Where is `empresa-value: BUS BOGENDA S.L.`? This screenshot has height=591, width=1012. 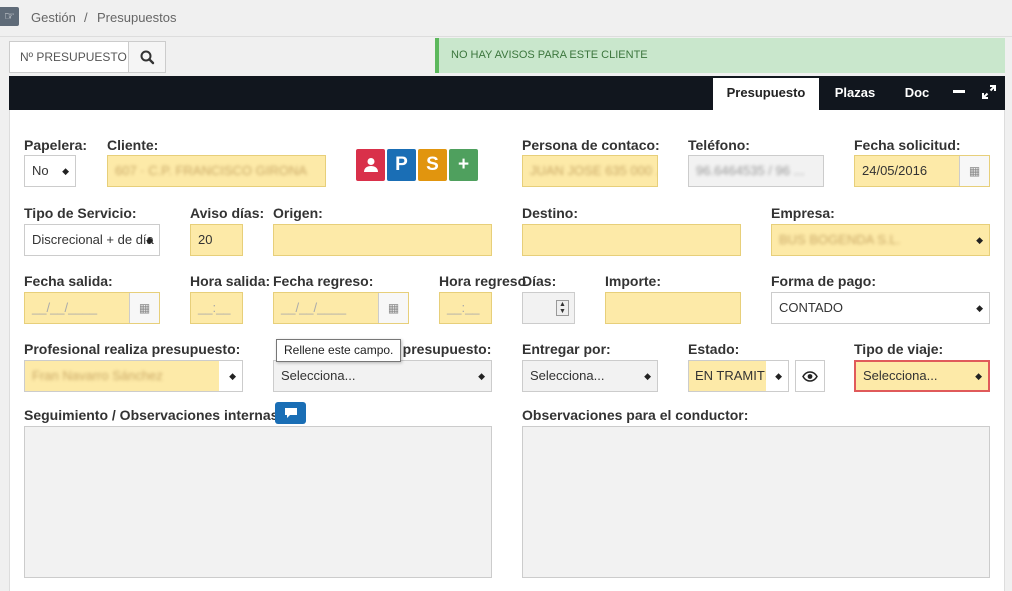 empresa-value: BUS BOGENDA S.L. is located at coordinates (840, 239).